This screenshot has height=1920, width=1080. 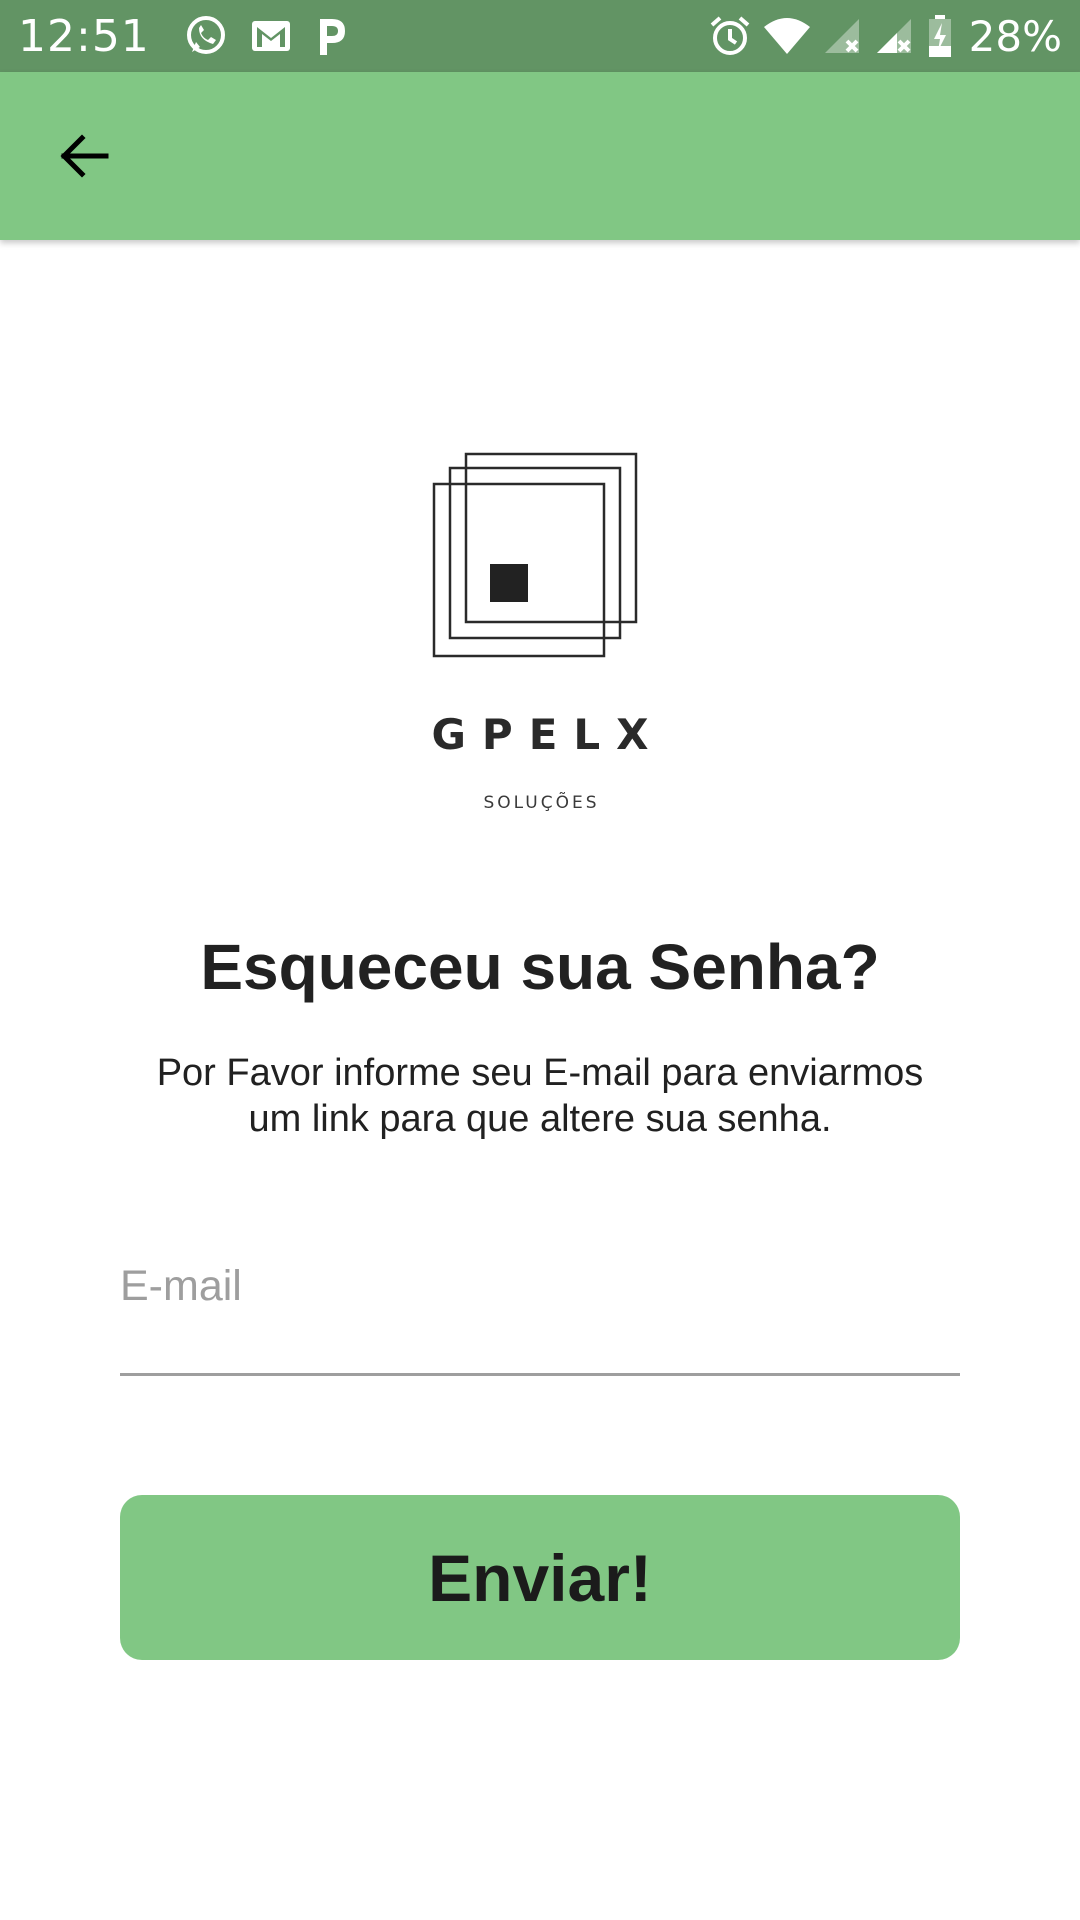 What do you see at coordinates (787, 36) in the screenshot?
I see `wifi-icon` at bounding box center [787, 36].